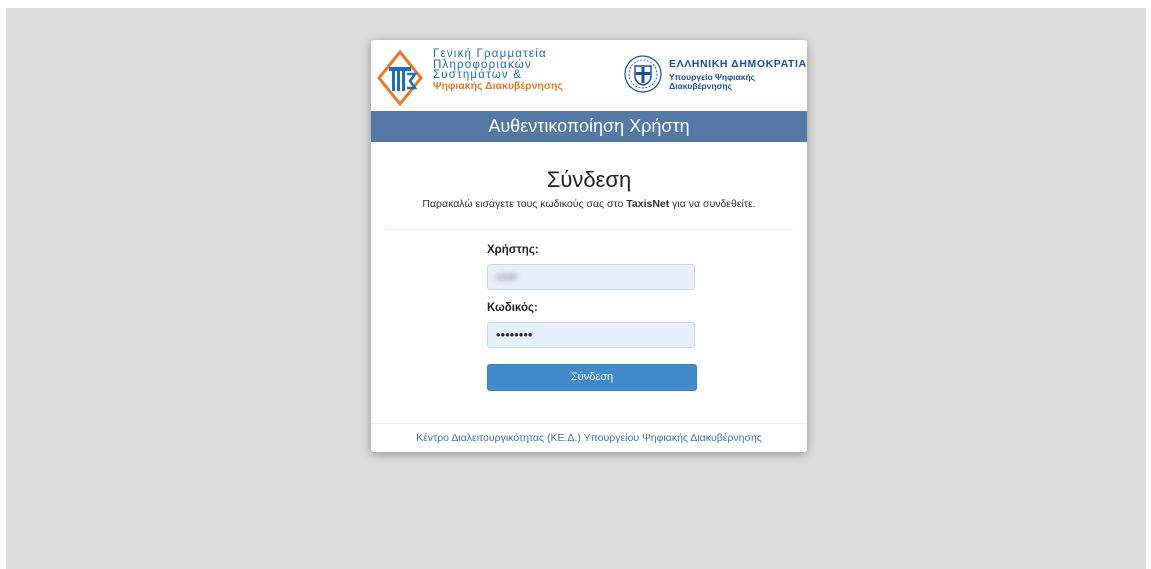 The image size is (1151, 569). I want to click on greek-republic-title: ΕΛΛΗΝΙΚΗ ΔΗΜΟΚΡΑΤΙΑ, so click(738, 64).